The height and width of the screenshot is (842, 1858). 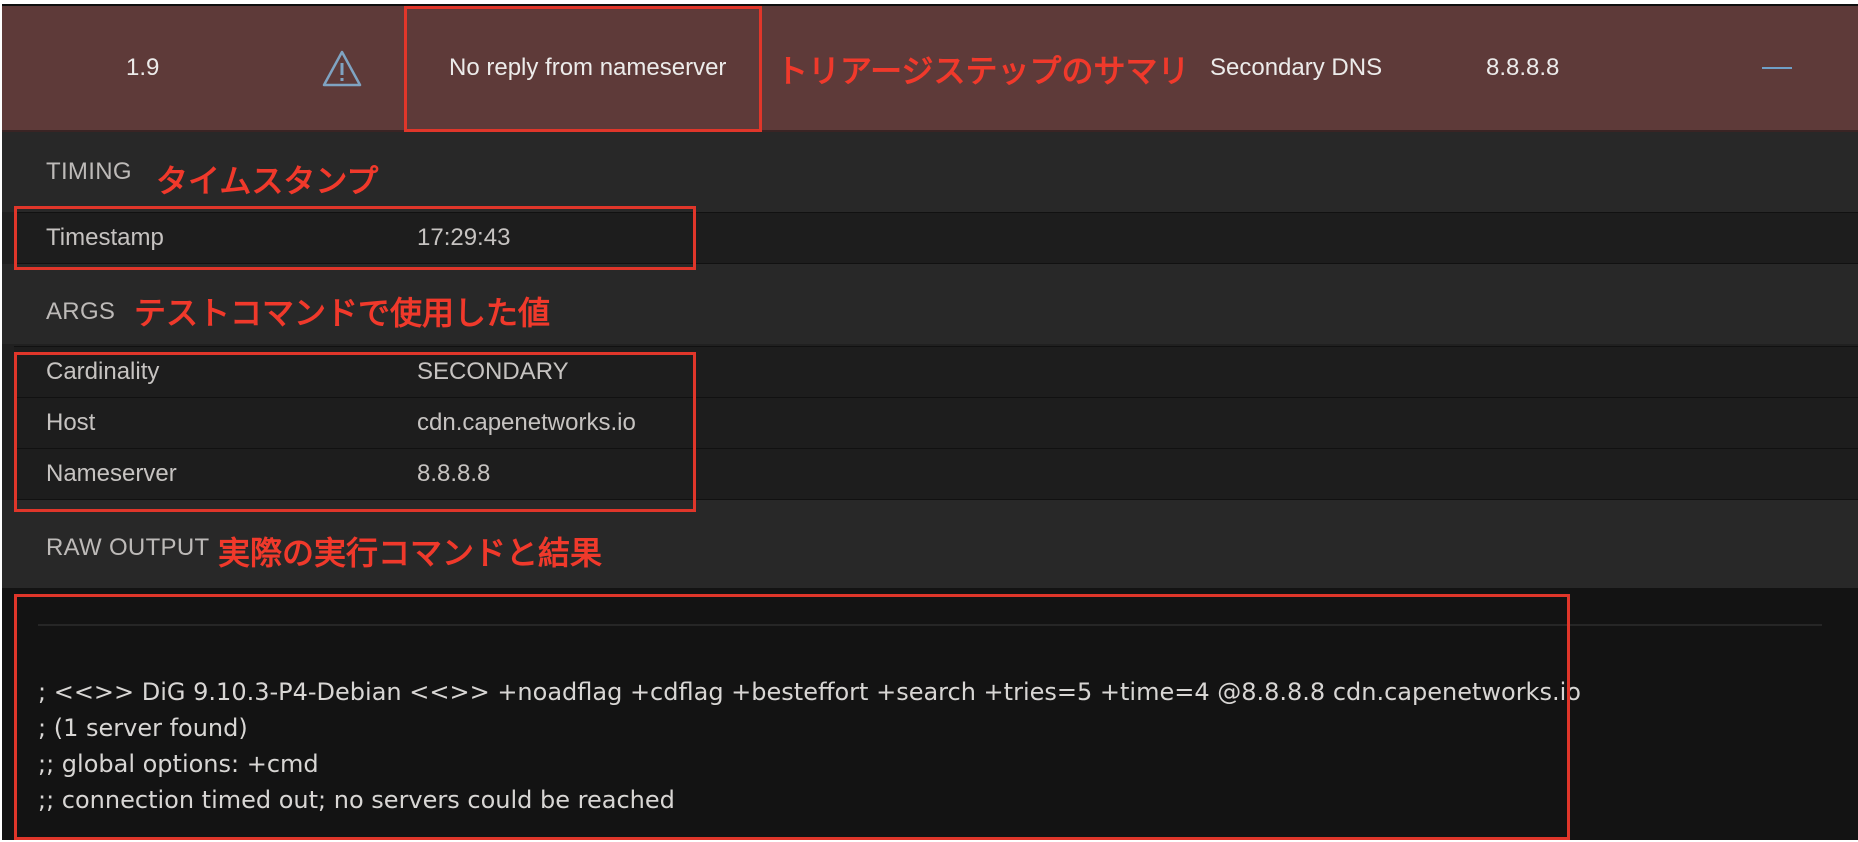 I want to click on nameserver-address: 8.8.8.8, so click(x=1523, y=67).